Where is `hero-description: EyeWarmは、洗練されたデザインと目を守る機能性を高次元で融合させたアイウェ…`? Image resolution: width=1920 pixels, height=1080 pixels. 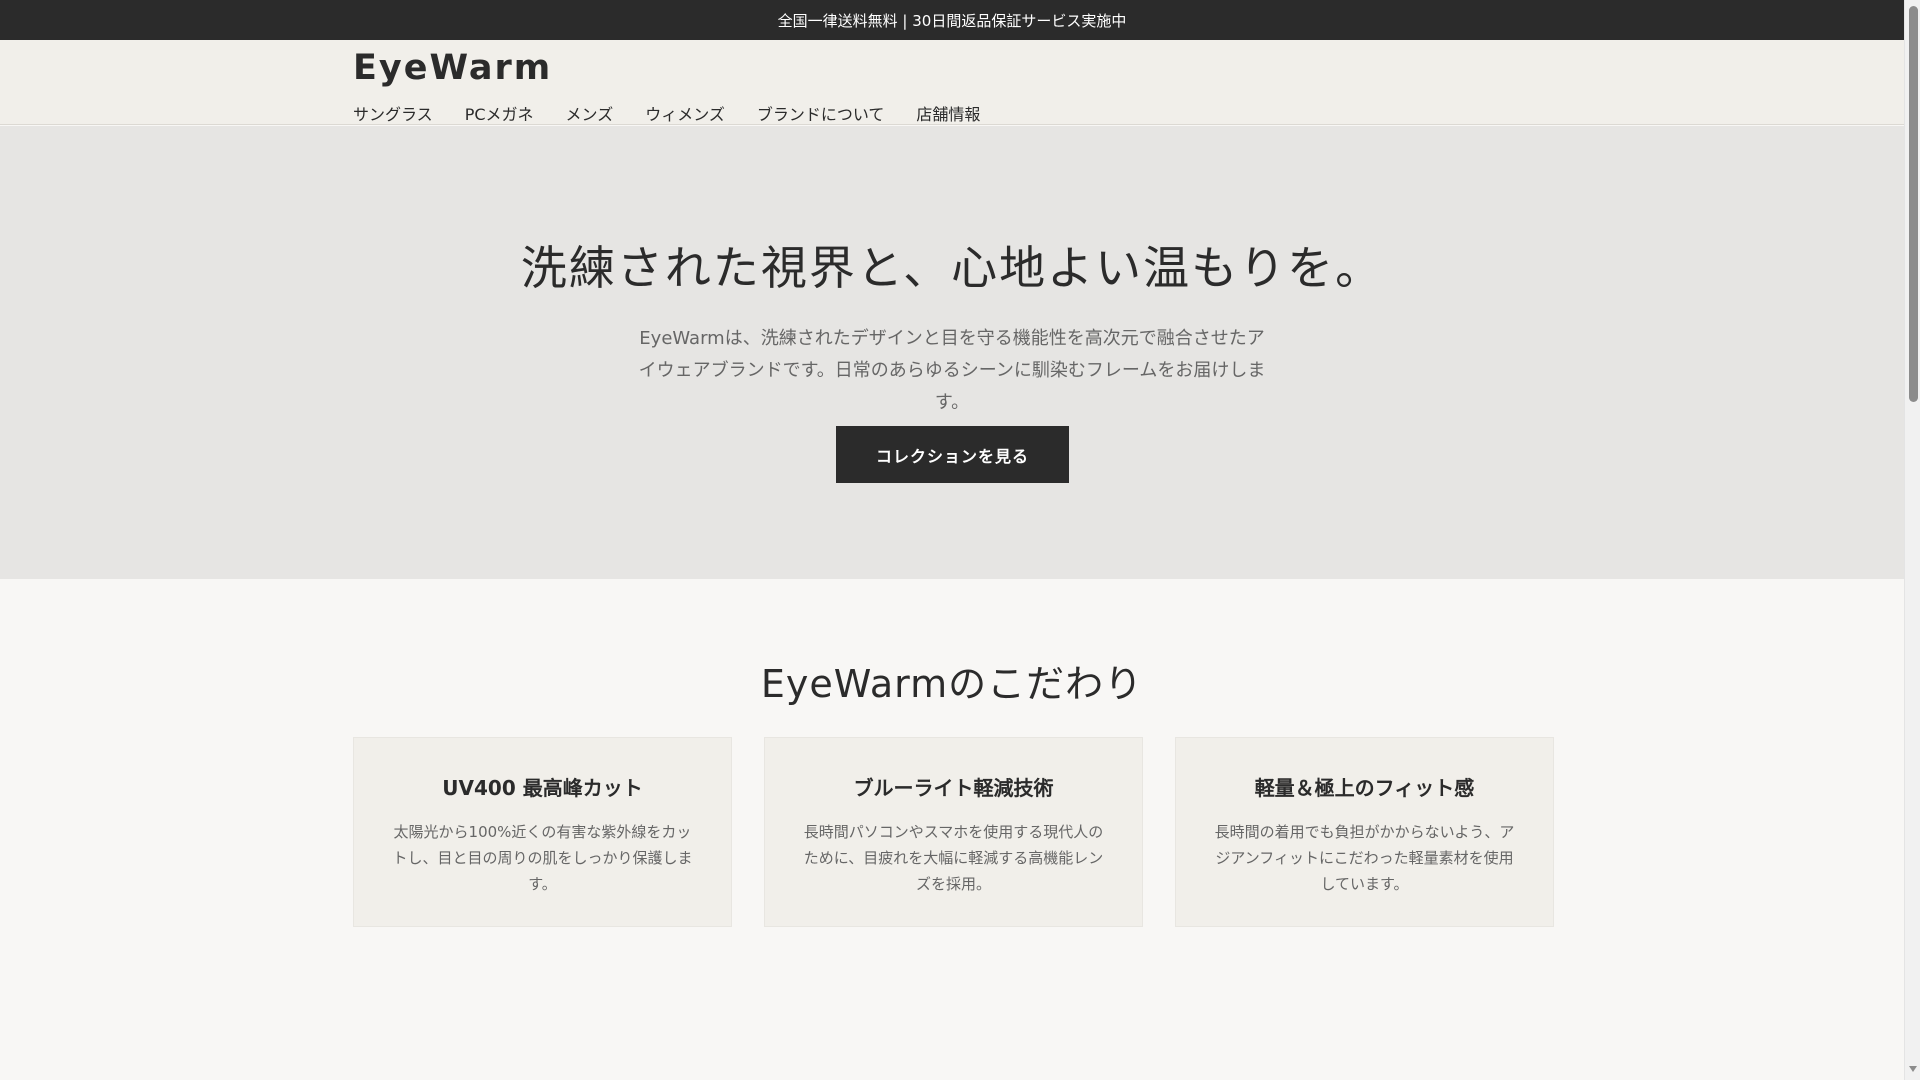 hero-description: EyeWarmは、洗練されたデザインと目を守る機能性を高次元で融合させたアイウェ… is located at coordinates (952, 370).